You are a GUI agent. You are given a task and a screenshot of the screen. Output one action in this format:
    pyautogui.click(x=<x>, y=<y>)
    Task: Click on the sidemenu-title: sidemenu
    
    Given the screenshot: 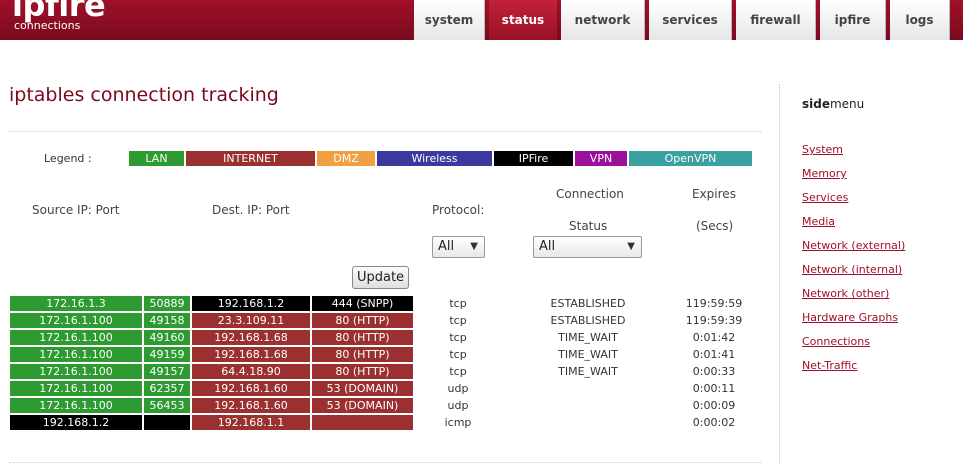 What is the action you would take?
    pyautogui.click(x=833, y=104)
    